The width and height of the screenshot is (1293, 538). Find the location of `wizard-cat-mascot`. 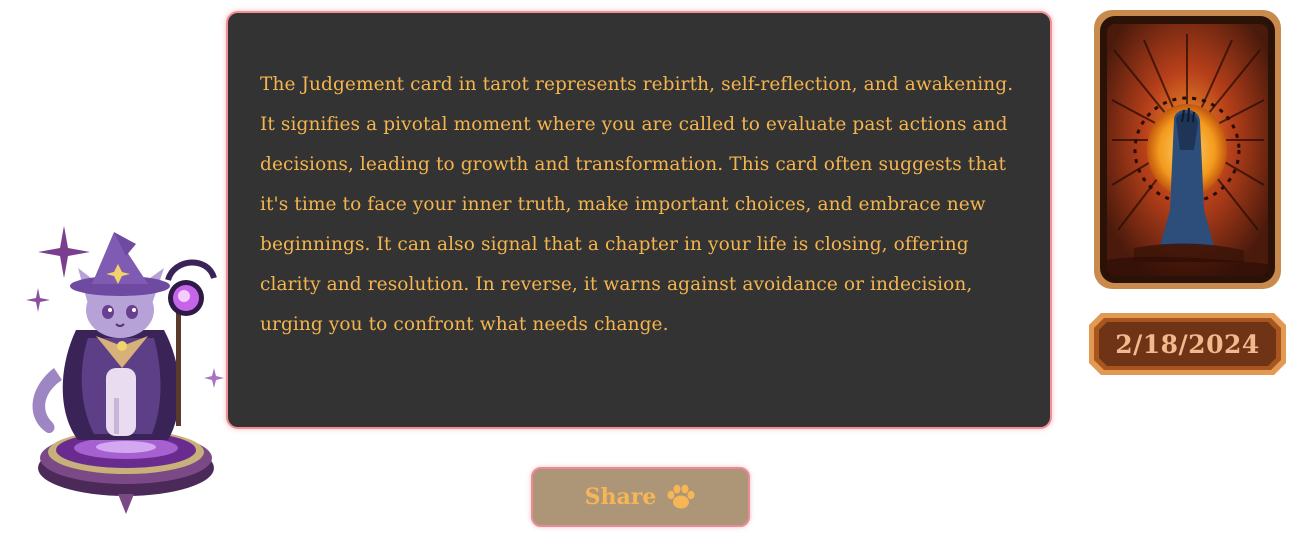

wizard-cat-mascot is located at coordinates (128, 368).